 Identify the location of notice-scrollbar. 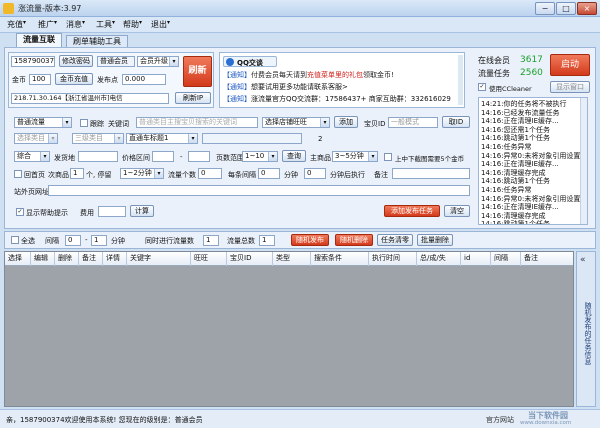
(460, 80).